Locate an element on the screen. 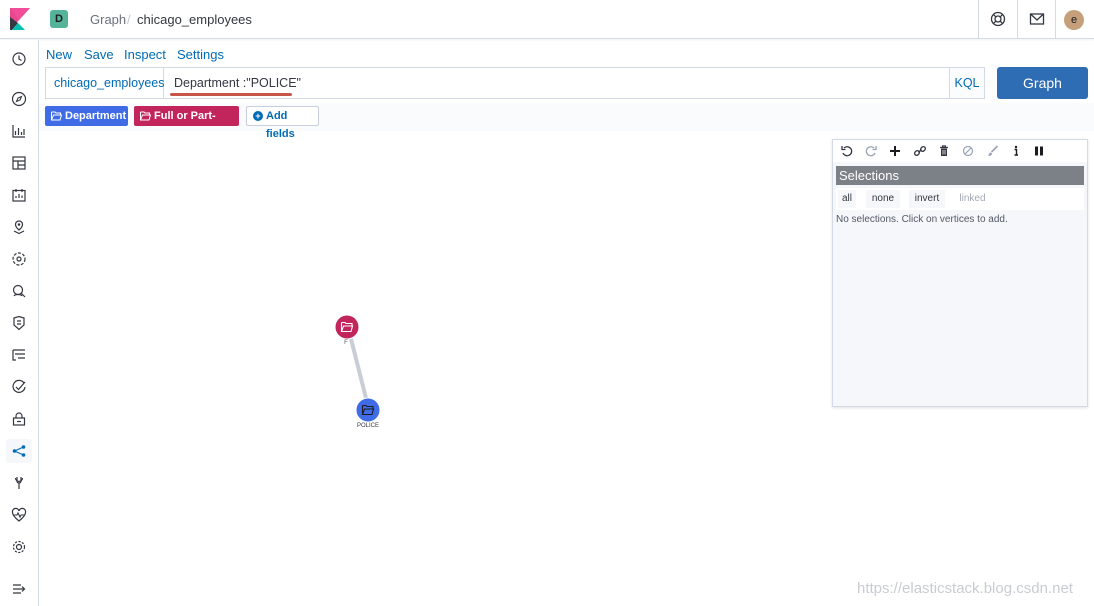 The height and width of the screenshot is (606, 1094). select-all-button: all is located at coordinates (847, 199).